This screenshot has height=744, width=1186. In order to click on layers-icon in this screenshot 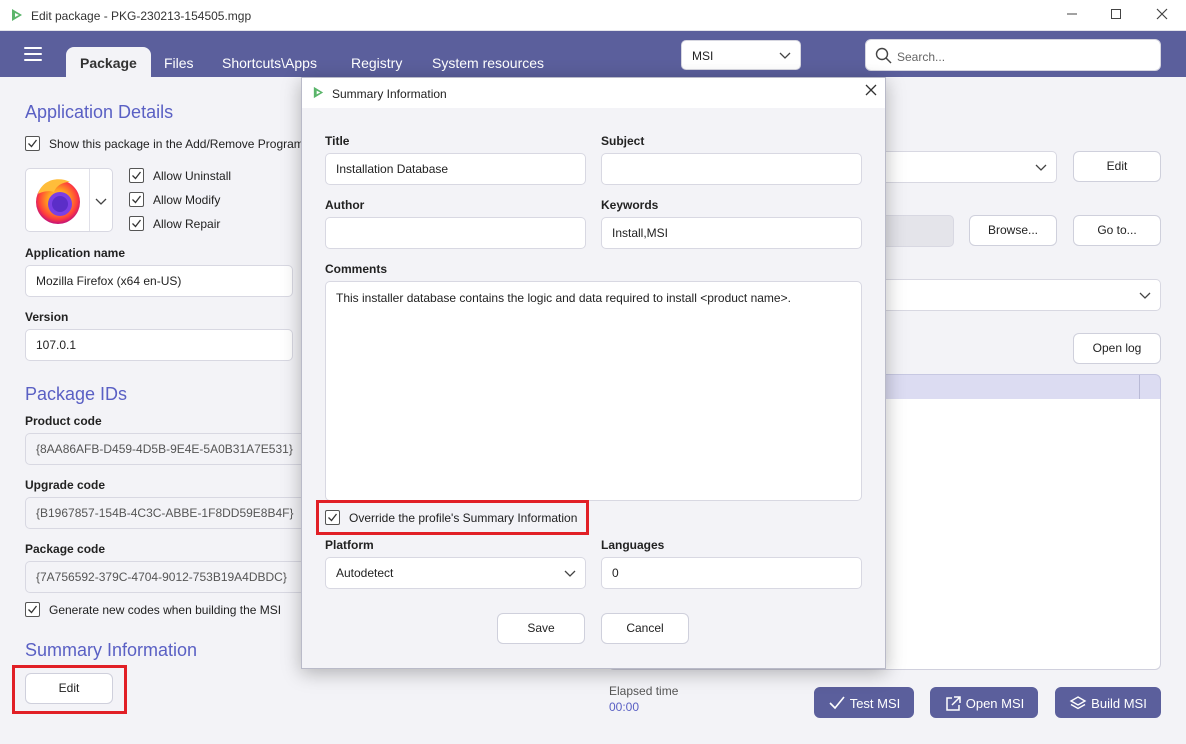, I will do `click(1078, 703)`.